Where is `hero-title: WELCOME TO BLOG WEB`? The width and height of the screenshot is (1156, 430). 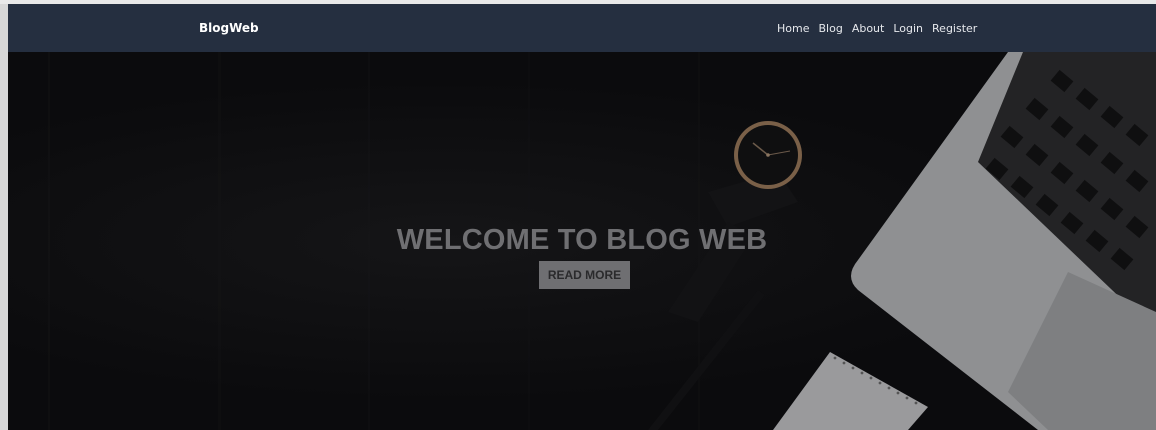
hero-title: WELCOME TO BLOG WEB is located at coordinates (582, 240).